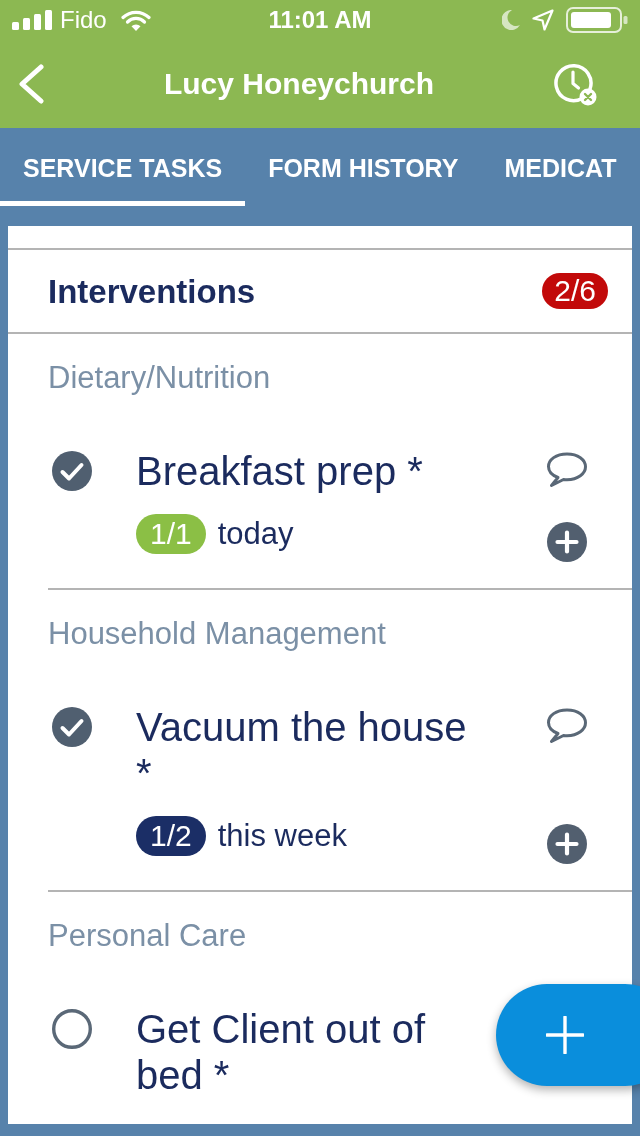 The image size is (640, 1136). Describe the element at coordinates (147, 935) in the screenshot. I see `category-heading: Personal Care` at that location.